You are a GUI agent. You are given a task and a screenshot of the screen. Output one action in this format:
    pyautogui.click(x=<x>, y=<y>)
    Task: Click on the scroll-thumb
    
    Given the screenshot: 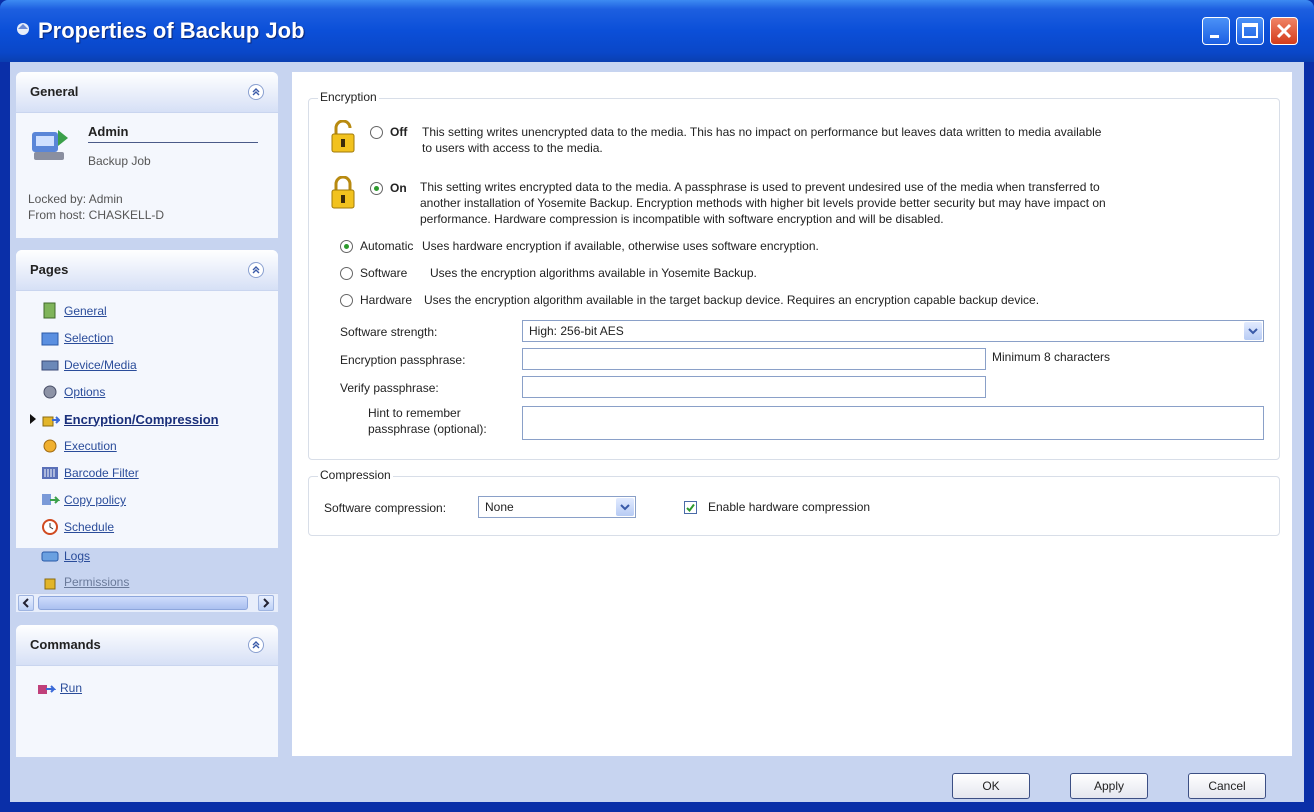 What is the action you would take?
    pyautogui.click(x=143, y=603)
    